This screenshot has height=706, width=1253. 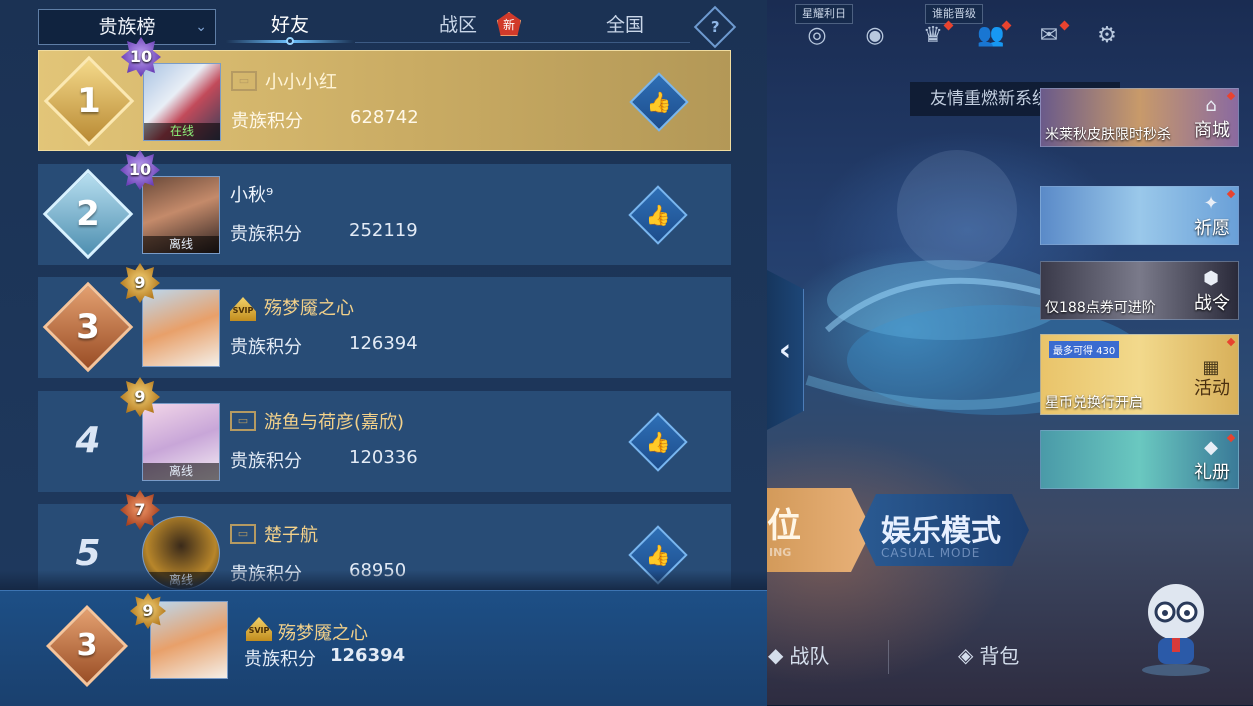 What do you see at coordinates (384, 94) in the screenshot?
I see `leaderboard-row: 1 在线 10 ▭ 小小小红 贵族积分 628742 👍` at bounding box center [384, 94].